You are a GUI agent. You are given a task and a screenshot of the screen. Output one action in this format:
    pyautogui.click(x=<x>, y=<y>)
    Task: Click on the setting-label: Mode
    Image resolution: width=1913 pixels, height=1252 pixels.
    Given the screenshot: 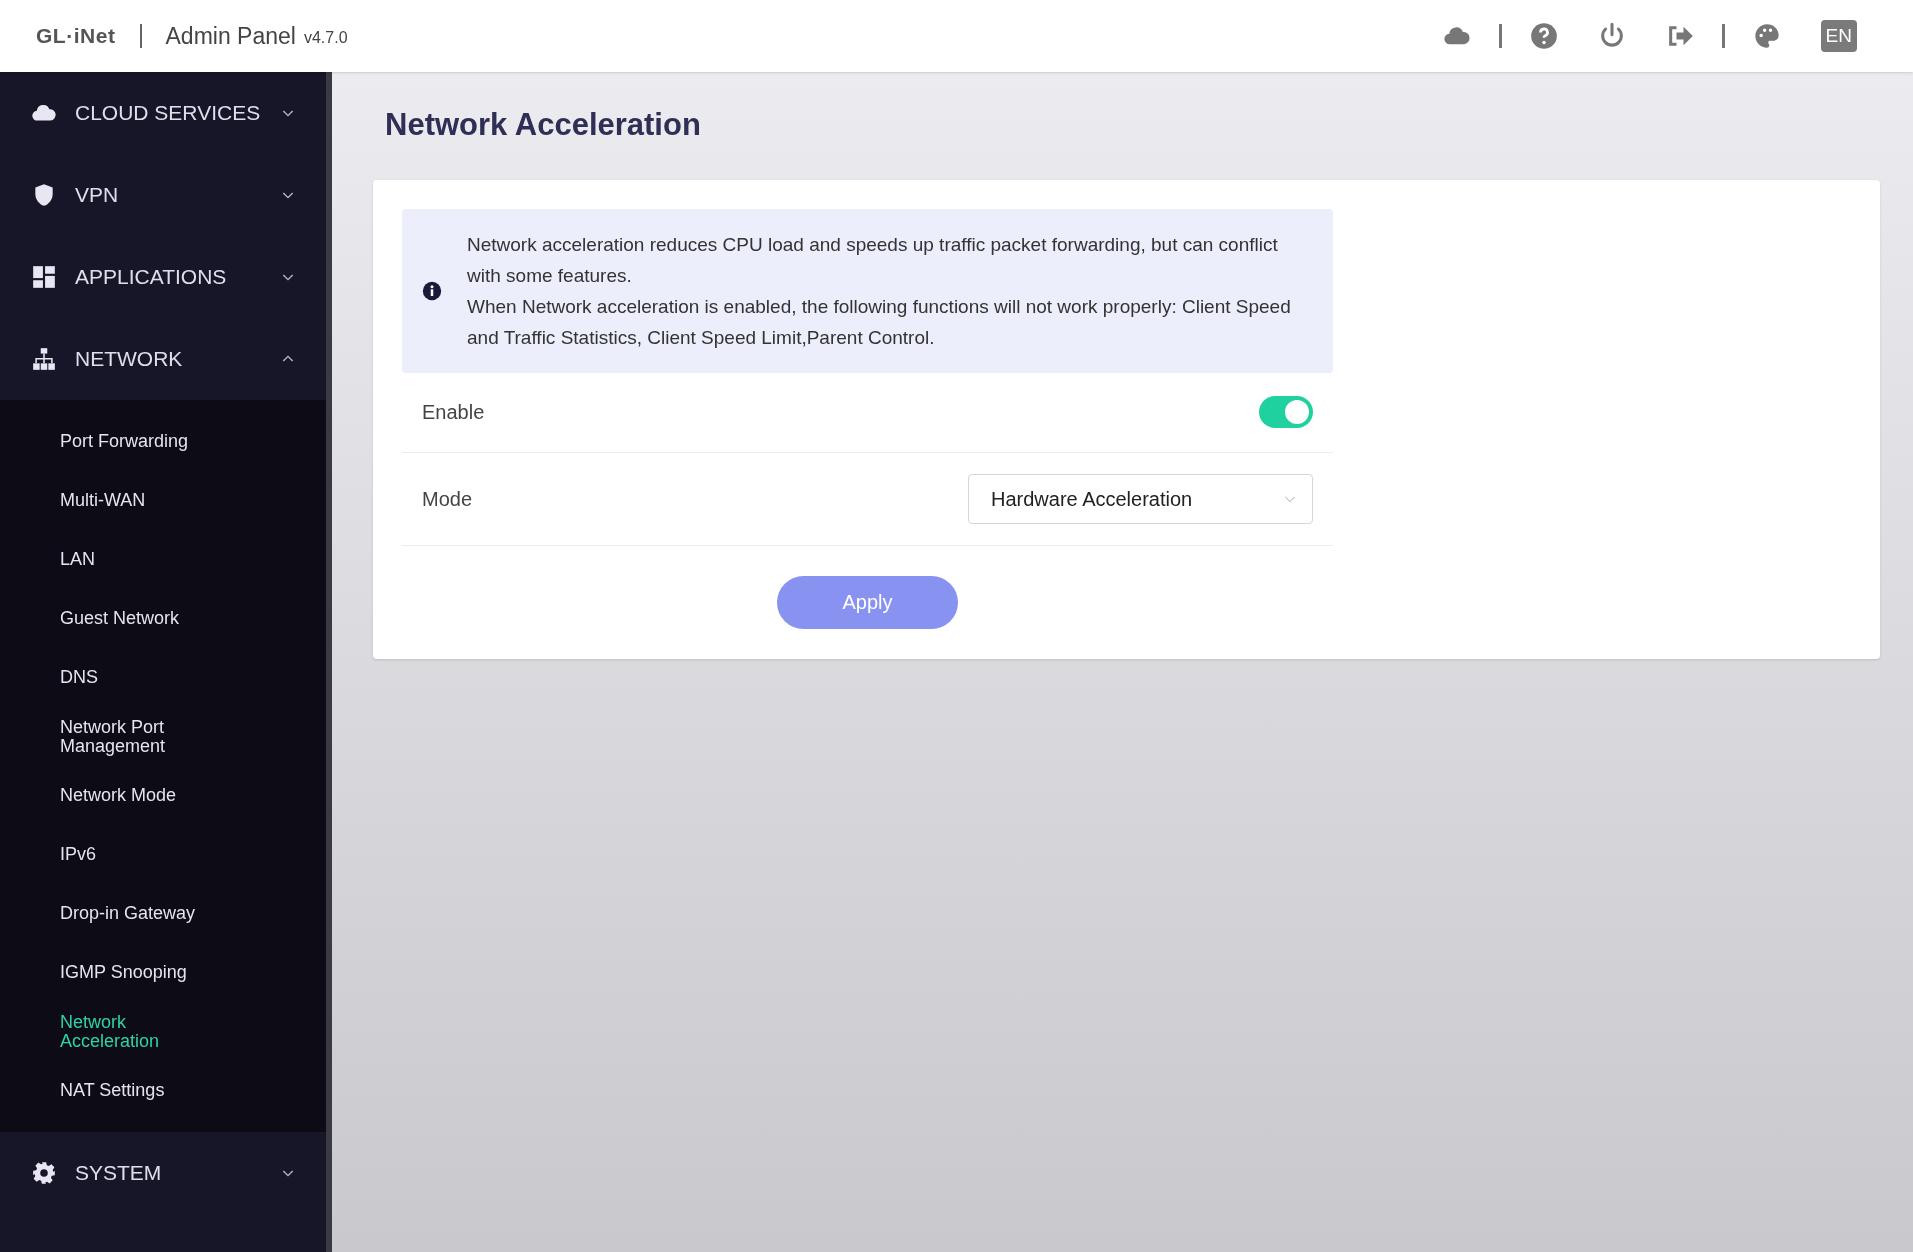 What is the action you would take?
    pyautogui.click(x=447, y=499)
    